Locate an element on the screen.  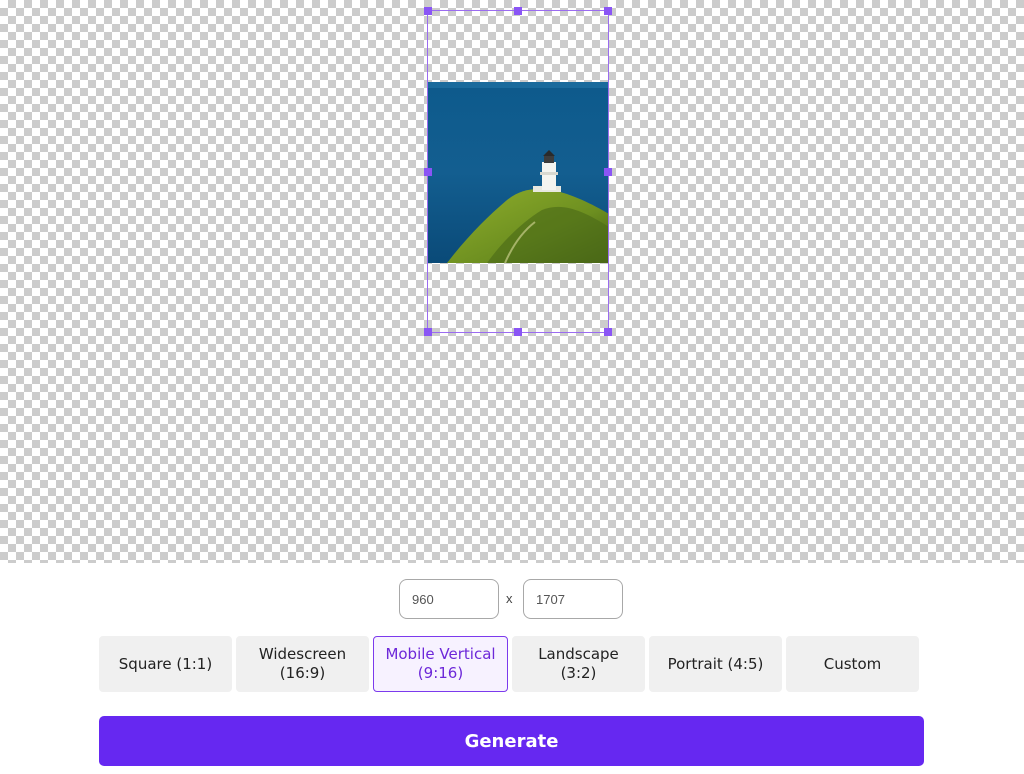
crop-handle-right is located at coordinates (608, 171).